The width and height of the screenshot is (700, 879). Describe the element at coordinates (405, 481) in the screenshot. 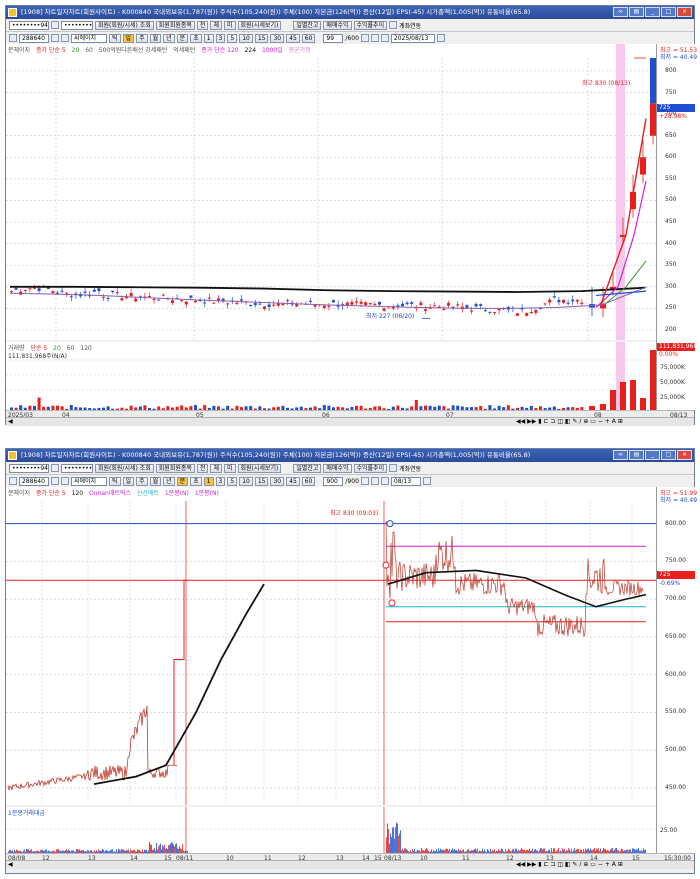

I see `date-input: 08/13` at that location.